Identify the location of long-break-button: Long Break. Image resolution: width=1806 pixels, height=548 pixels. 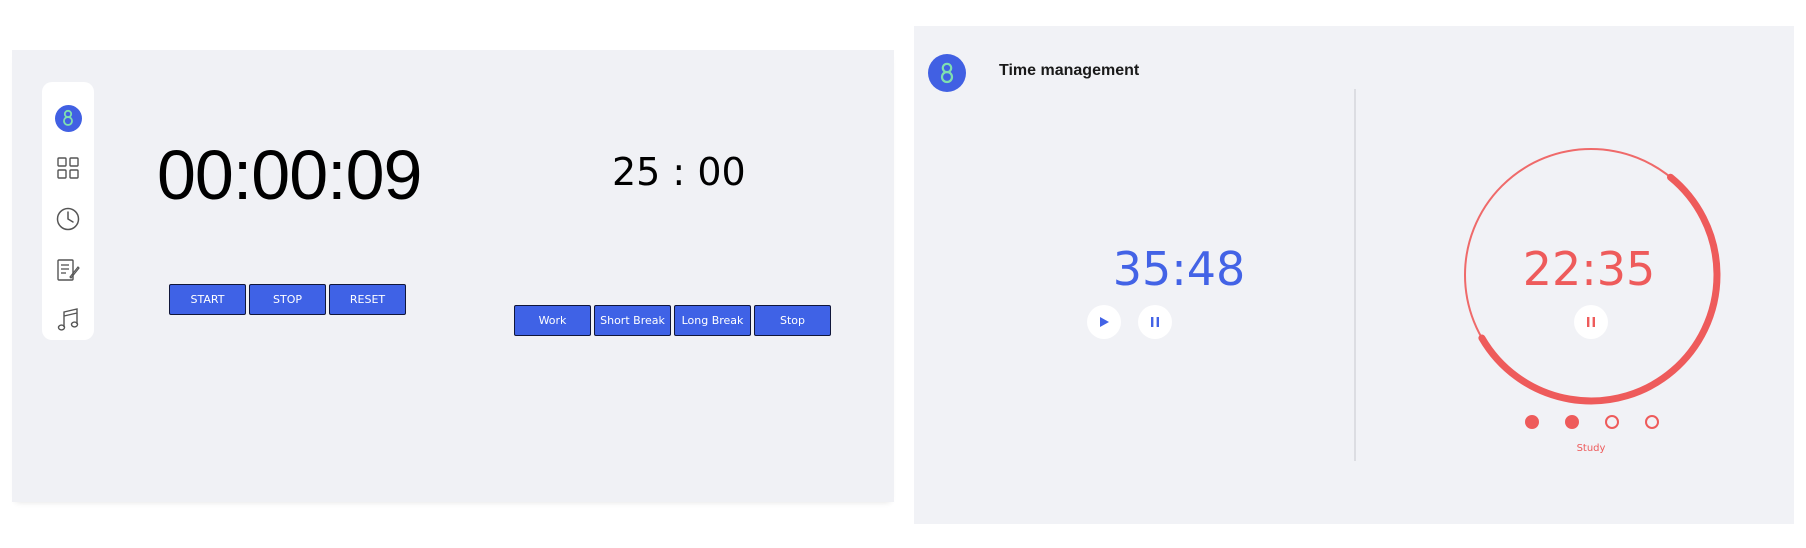
(712, 320).